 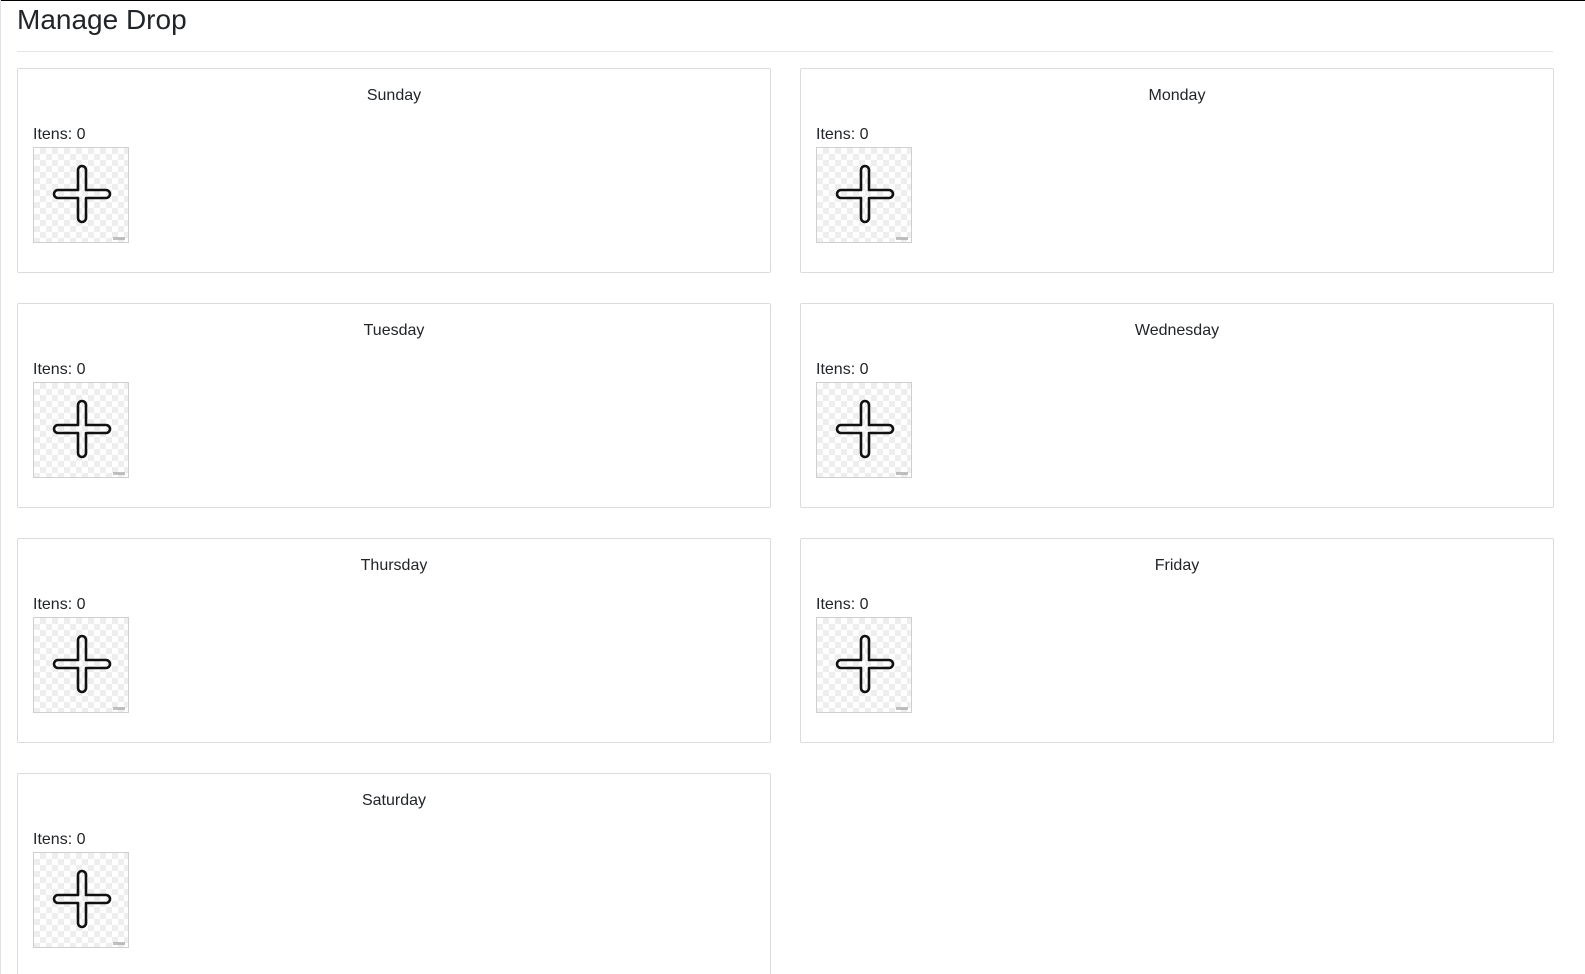 I want to click on day-name: Sunday, so click(x=394, y=95).